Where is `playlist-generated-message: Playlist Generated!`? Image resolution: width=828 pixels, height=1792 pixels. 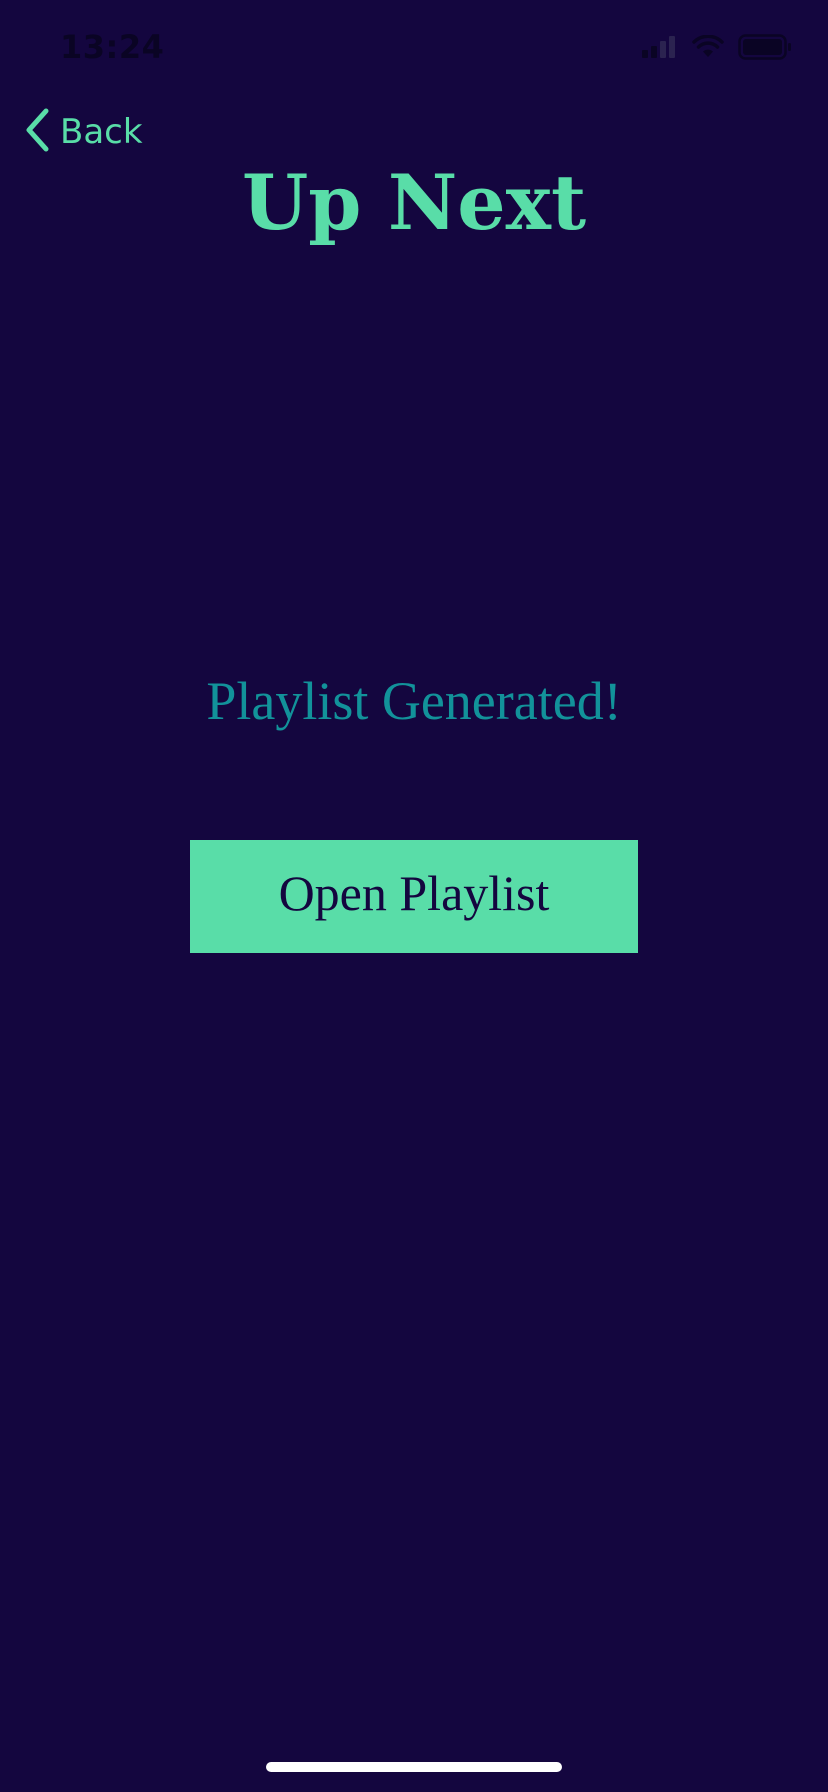
playlist-generated-message: Playlist Generated! is located at coordinates (414, 701).